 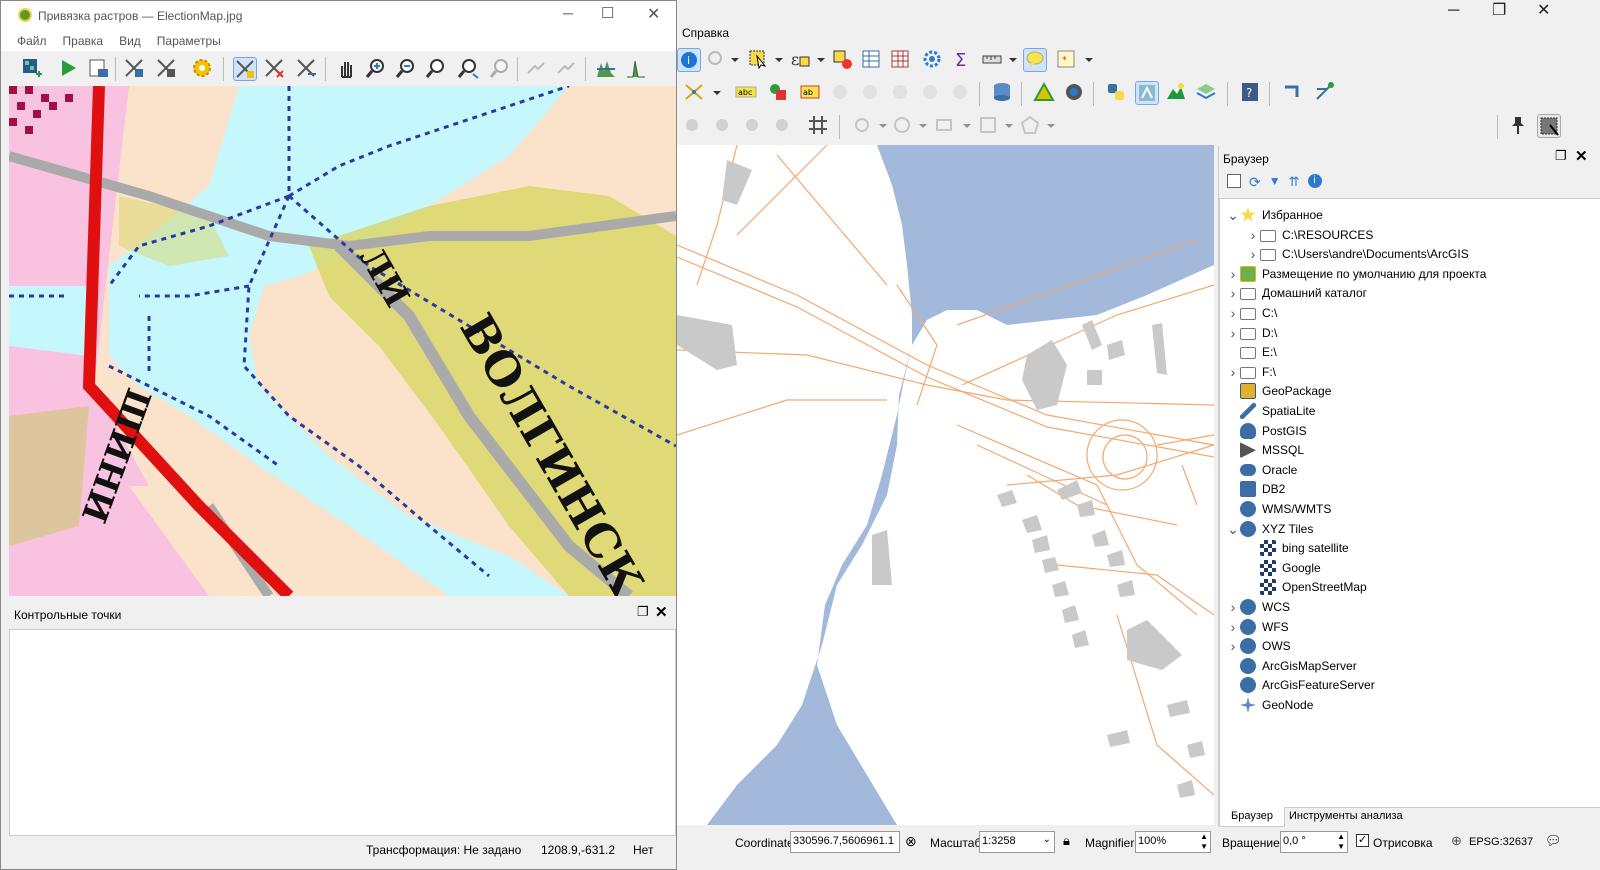 What do you see at coordinates (1499, 10) in the screenshot?
I see `restore-icon: ❐` at bounding box center [1499, 10].